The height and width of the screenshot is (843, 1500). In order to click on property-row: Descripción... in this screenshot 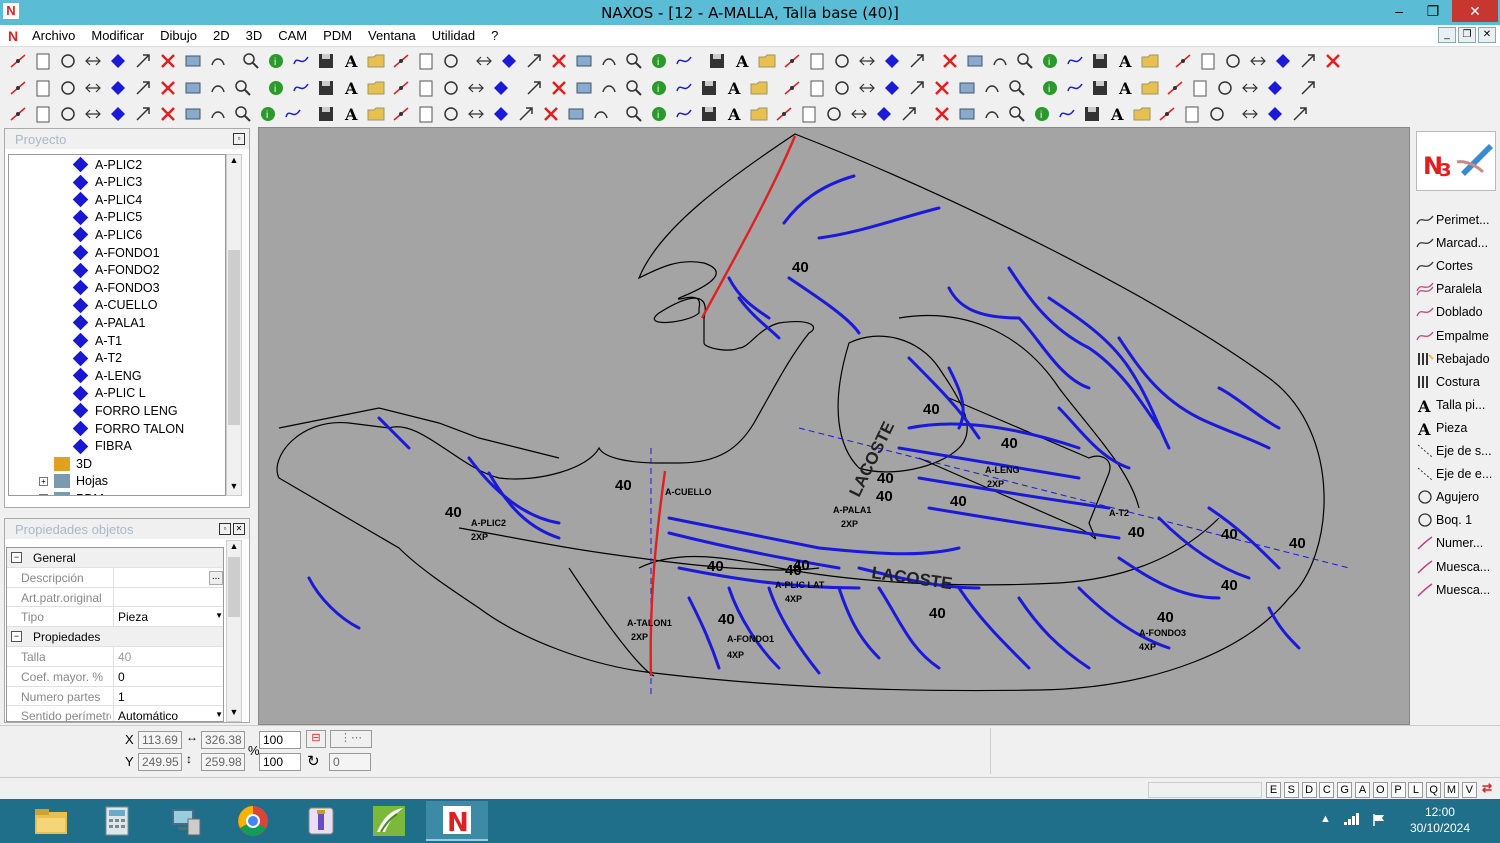, I will do `click(115, 577)`.